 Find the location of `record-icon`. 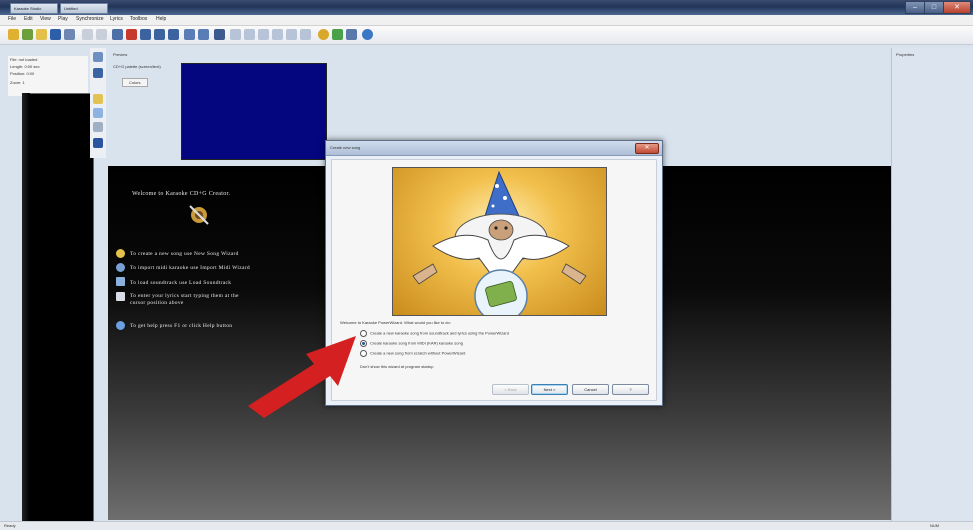

record-icon is located at coordinates (323, 34).